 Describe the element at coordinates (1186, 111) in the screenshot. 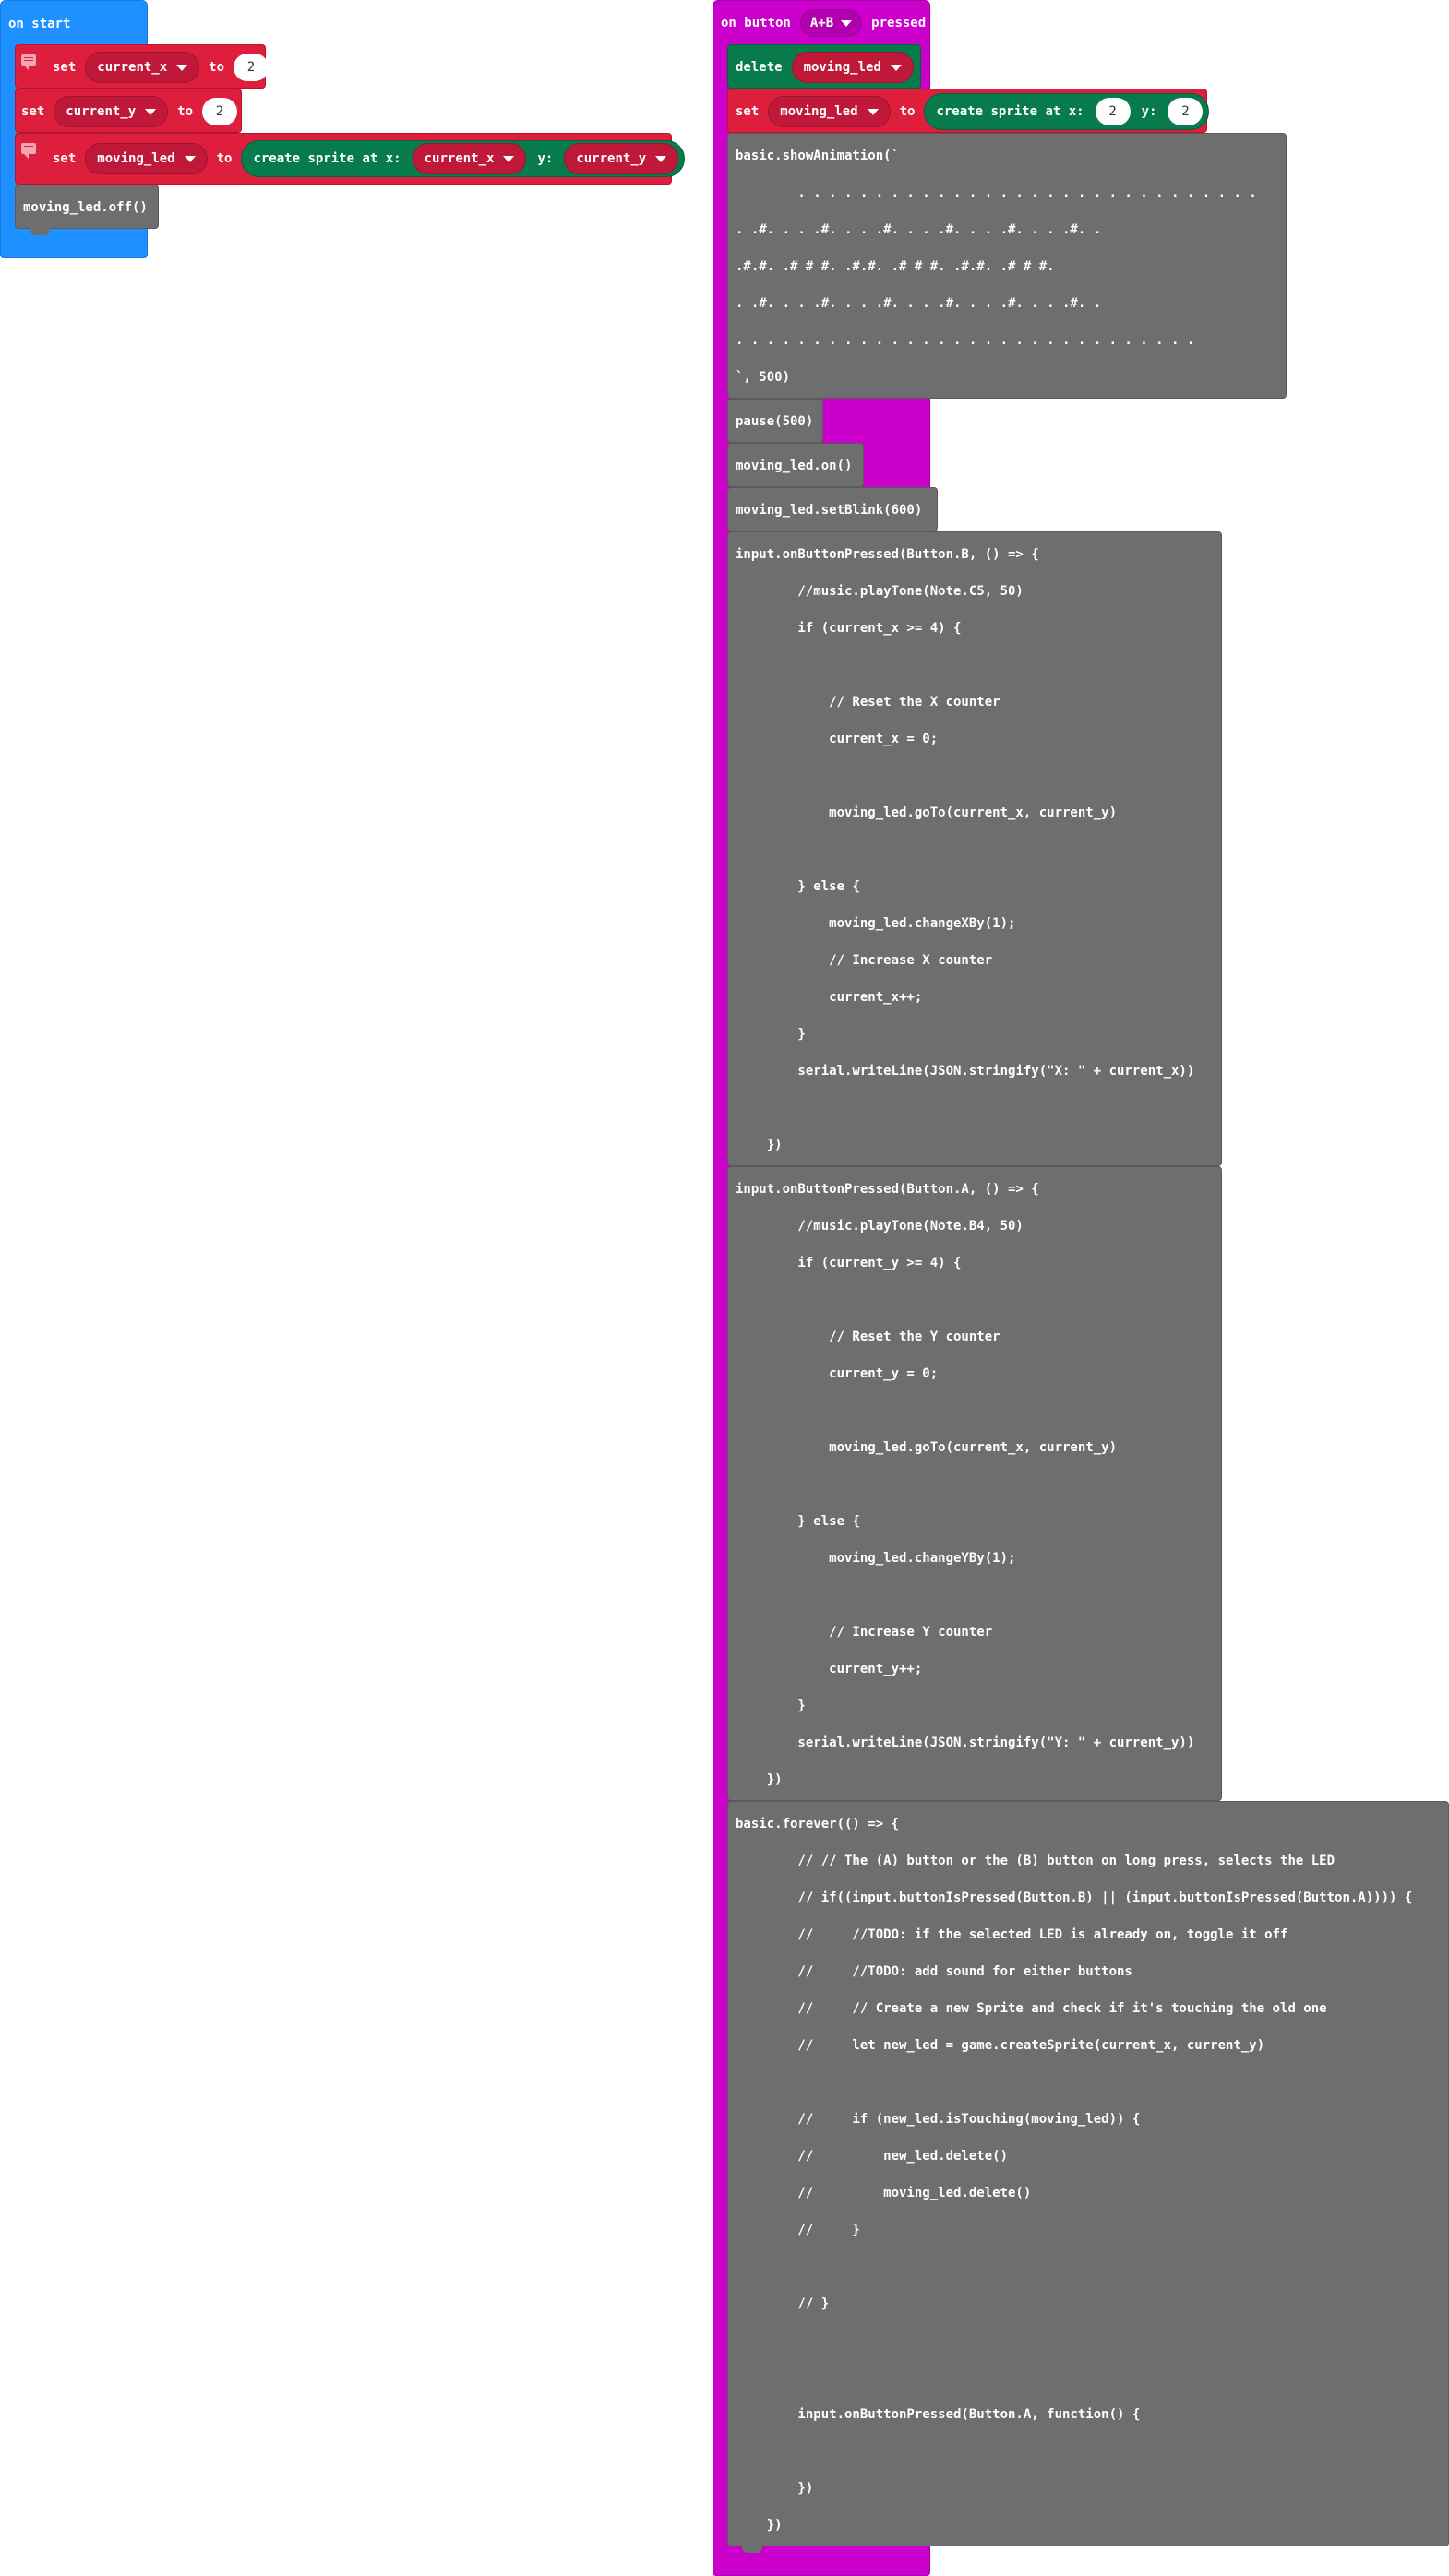

I see `y-number-input: 2` at that location.